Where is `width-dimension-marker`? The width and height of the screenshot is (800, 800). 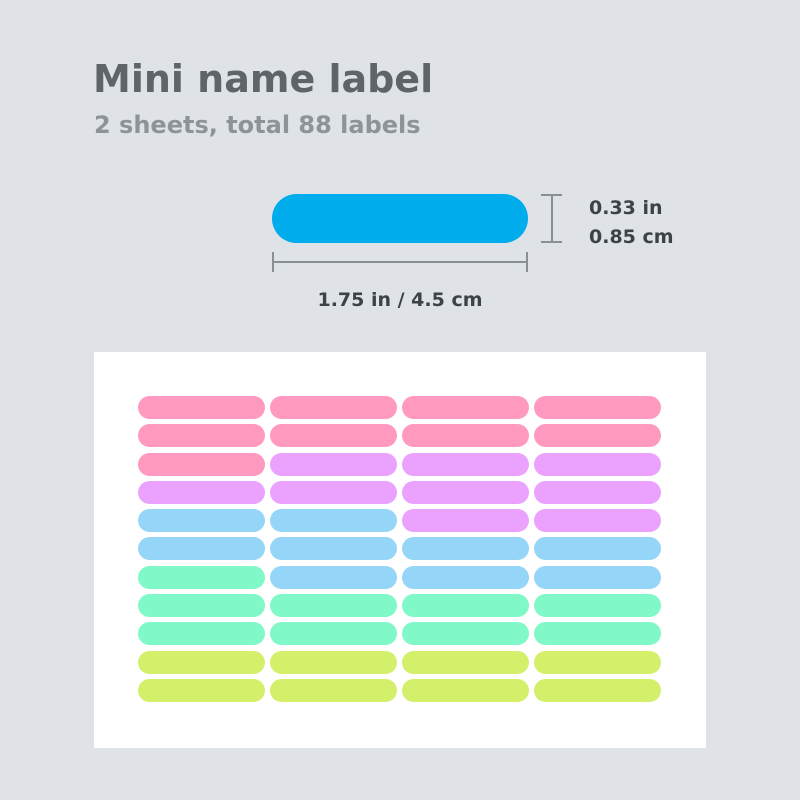
width-dimension-marker is located at coordinates (400, 262).